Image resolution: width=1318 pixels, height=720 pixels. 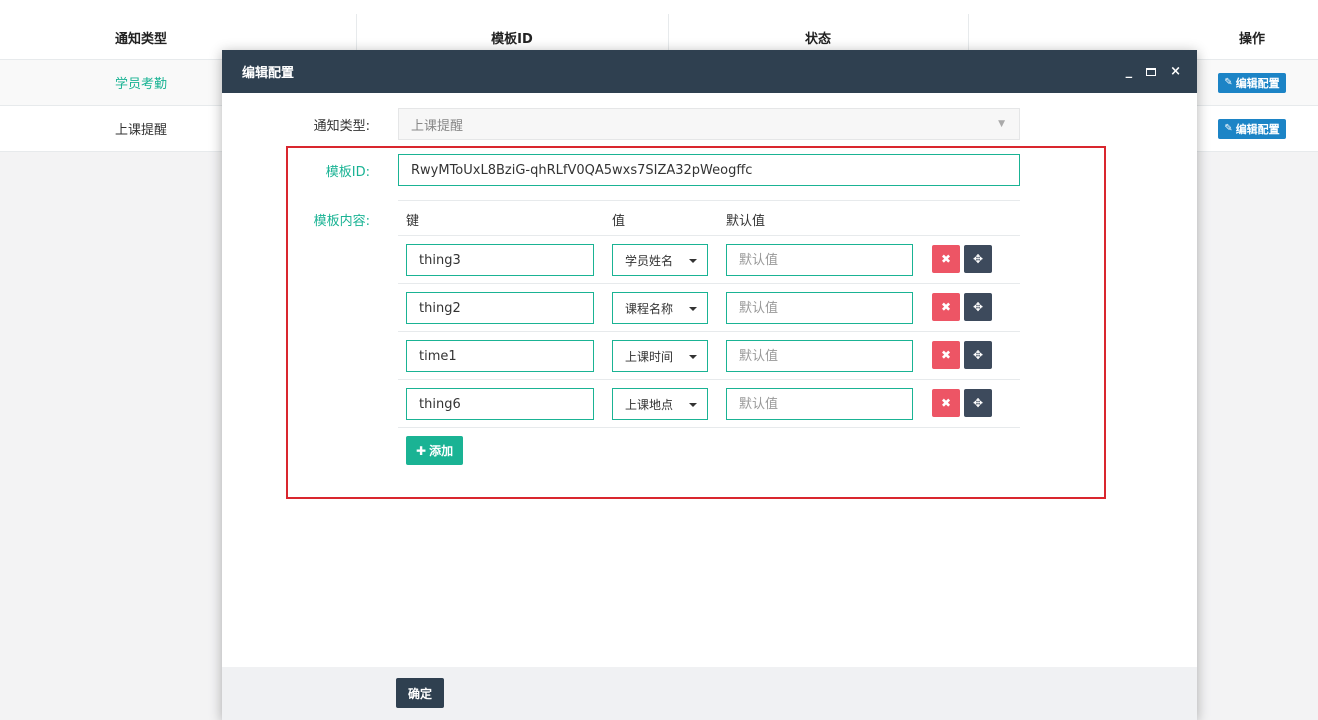 I want to click on value-select-text: 上课时间, so click(x=649, y=356).